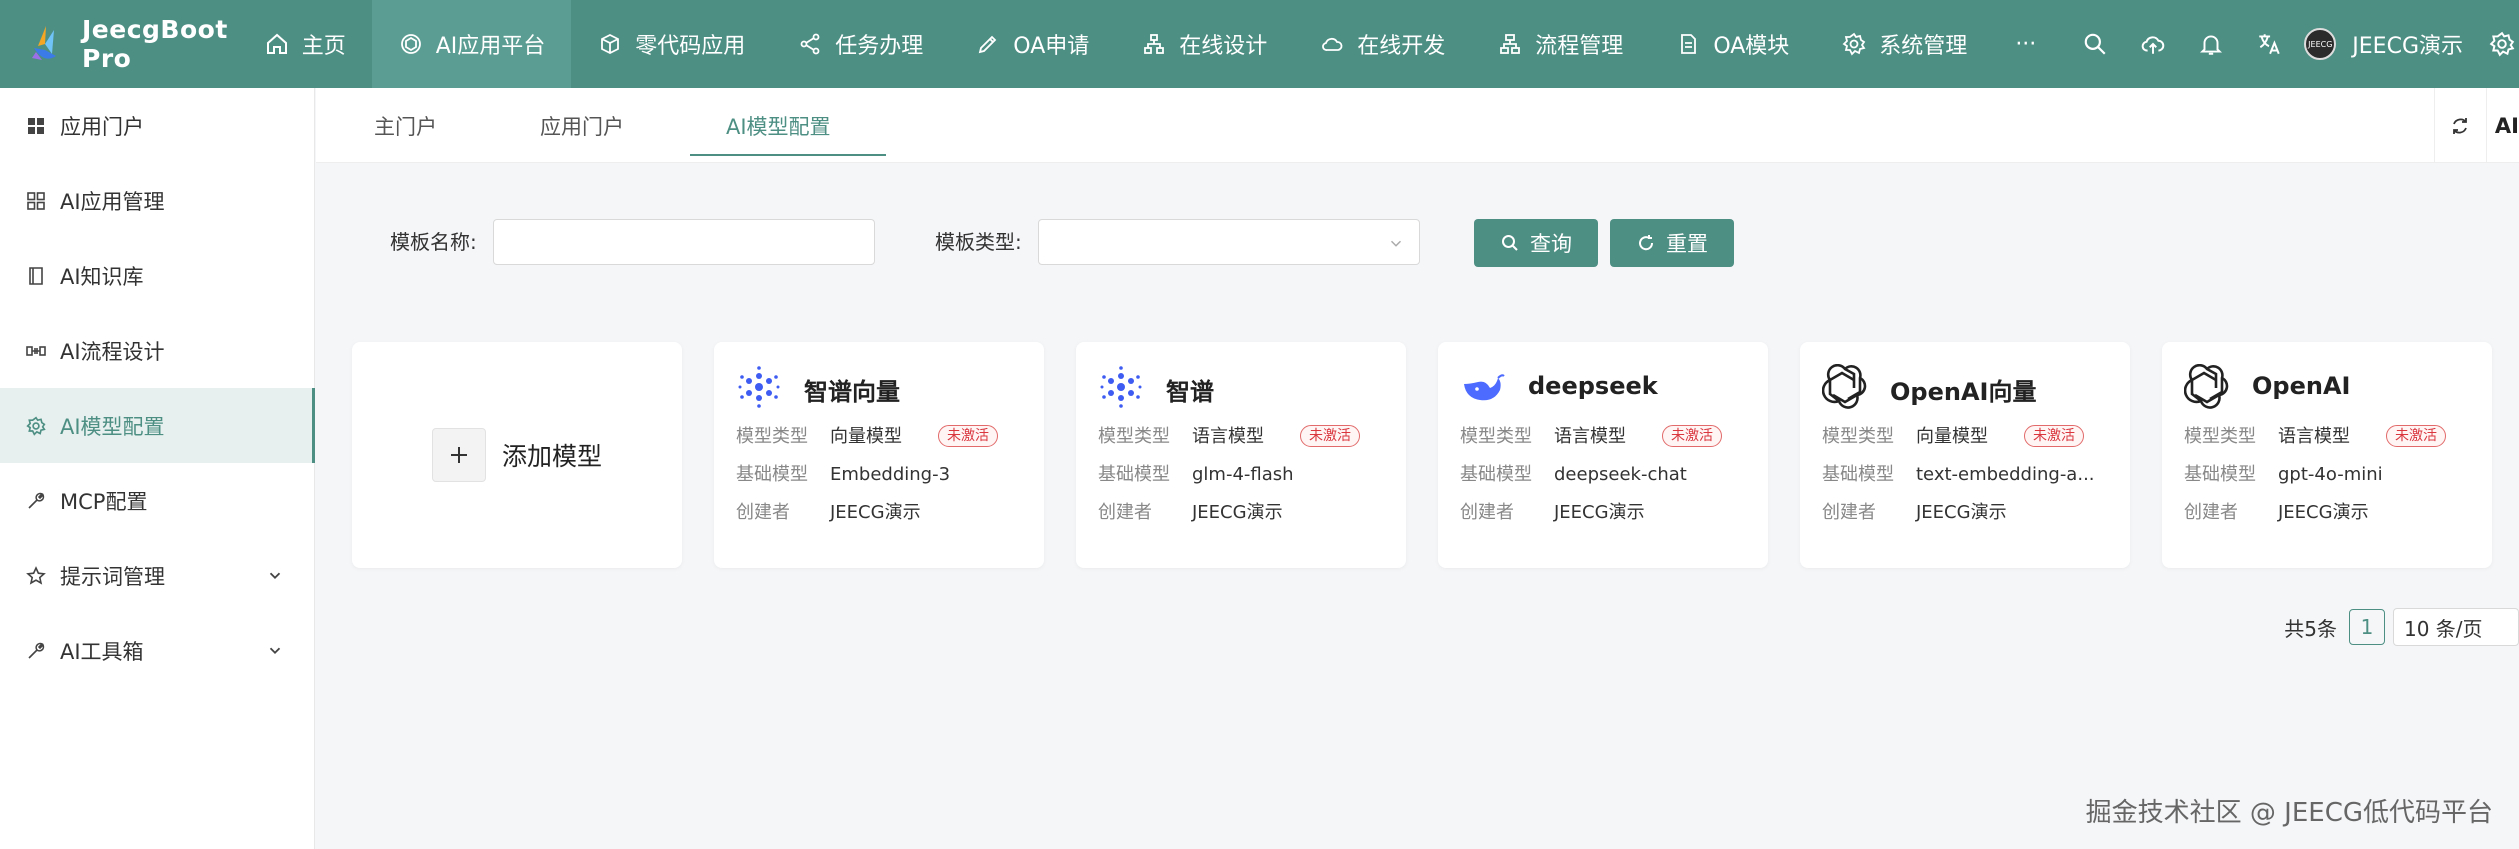  I want to click on sidebar-item-label: 提示词管理, so click(112, 576).